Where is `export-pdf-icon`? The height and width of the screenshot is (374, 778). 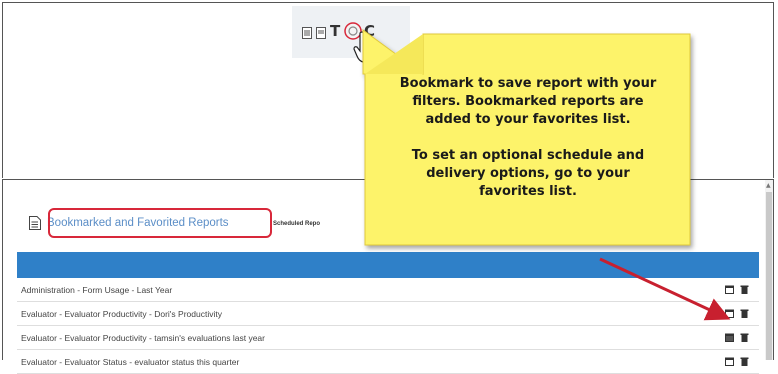
export-pdf-icon is located at coordinates (321, 33).